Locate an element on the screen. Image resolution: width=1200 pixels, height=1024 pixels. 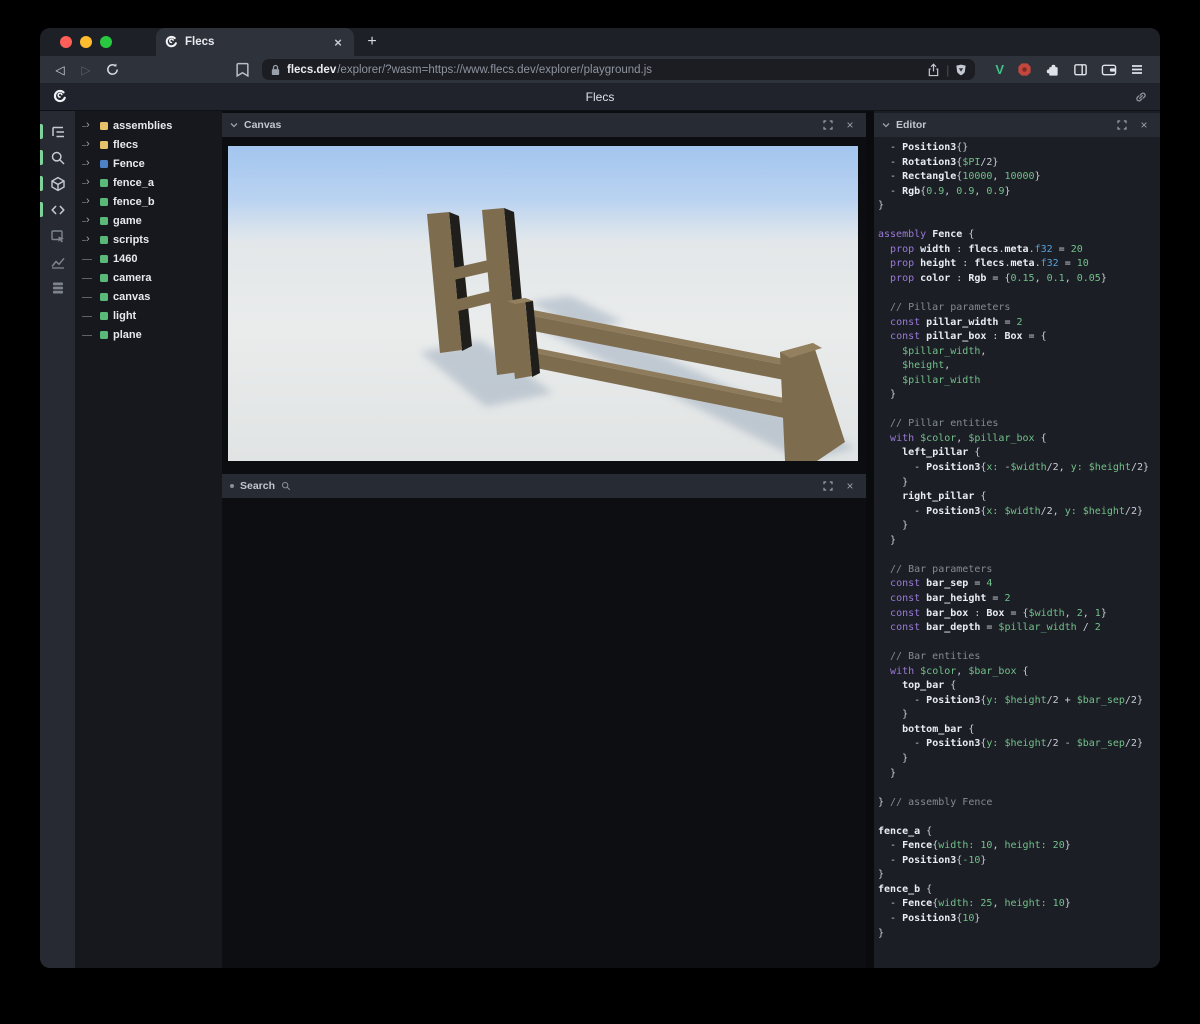
canvas-cube-icon is located at coordinates (57, 184).